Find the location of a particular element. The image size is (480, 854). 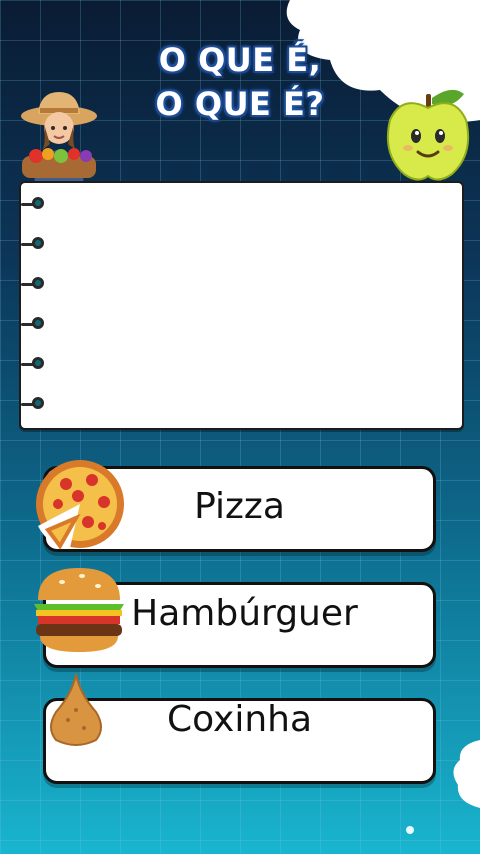

sparkle-dot is located at coordinates (410, 830).